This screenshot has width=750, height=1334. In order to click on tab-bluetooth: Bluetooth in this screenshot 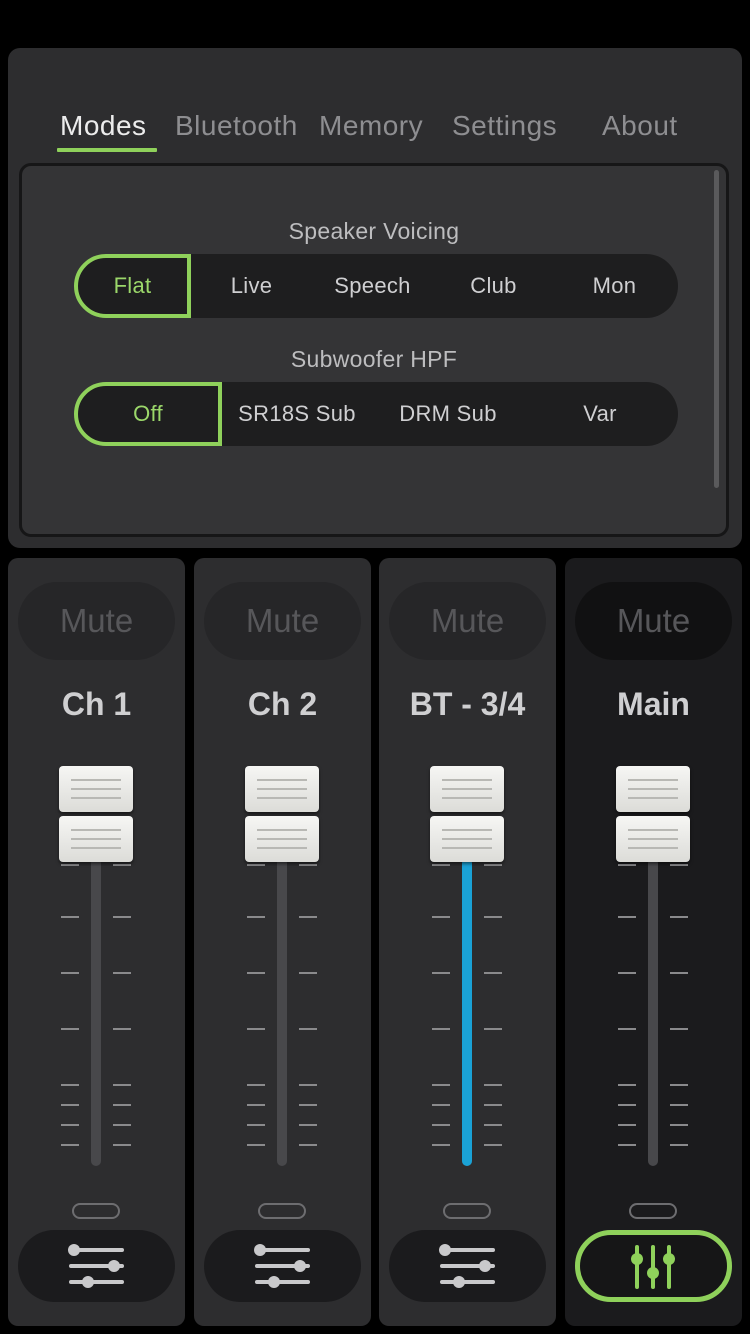, I will do `click(236, 126)`.